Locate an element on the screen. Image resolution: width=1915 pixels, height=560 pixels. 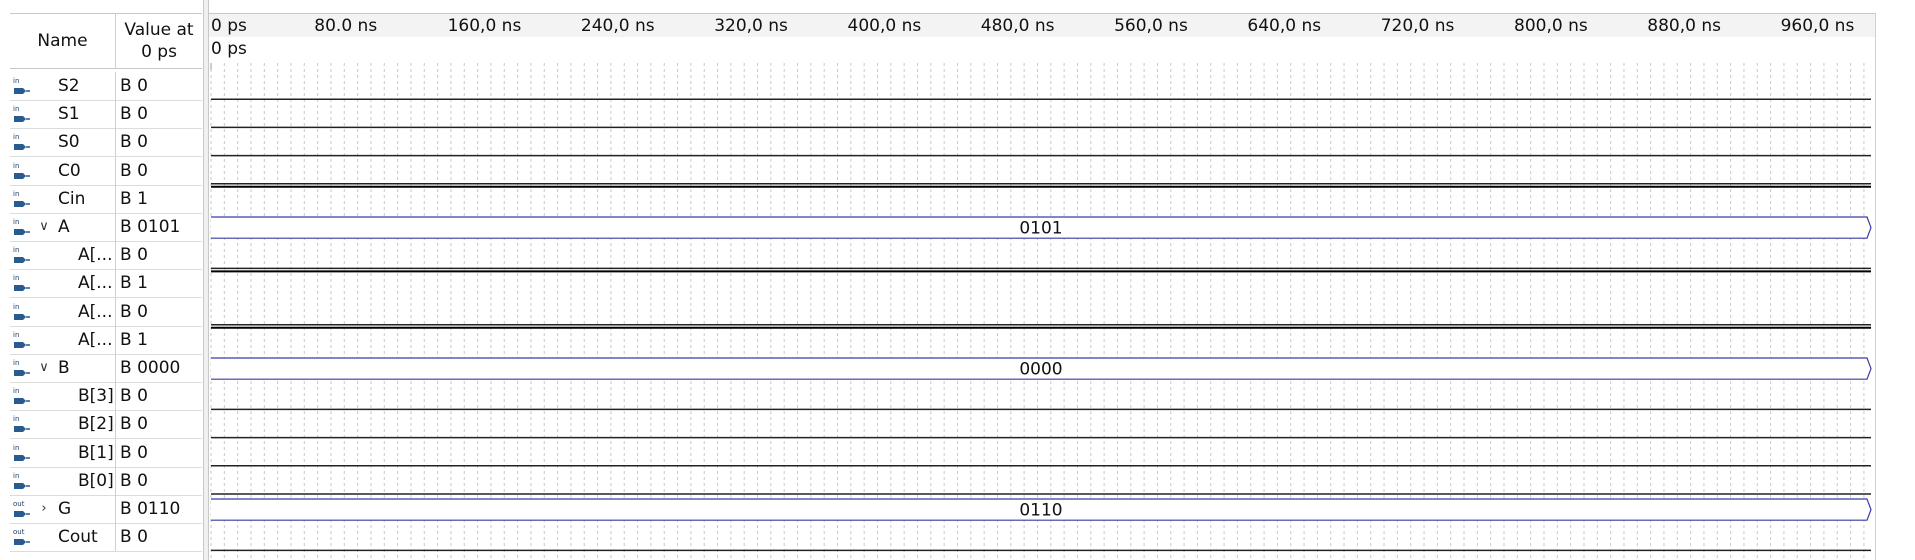
signal-name-cell: in C0 is located at coordinates (63, 170).